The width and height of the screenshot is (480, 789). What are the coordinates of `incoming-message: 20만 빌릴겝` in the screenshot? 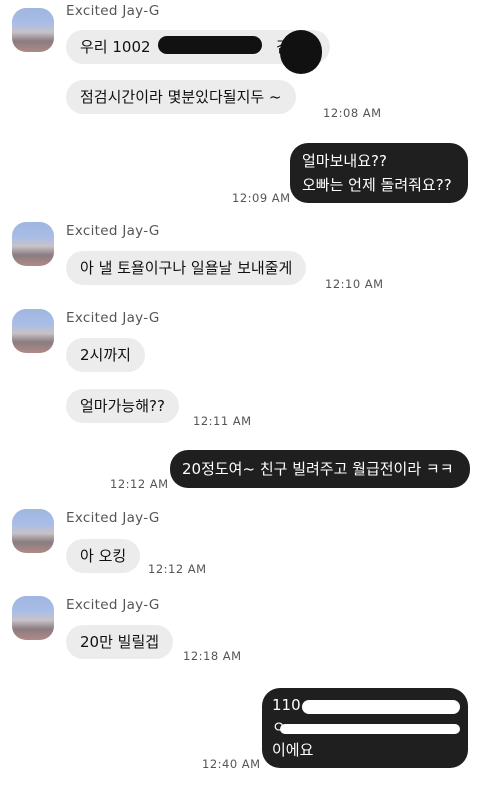 It's located at (120, 642).